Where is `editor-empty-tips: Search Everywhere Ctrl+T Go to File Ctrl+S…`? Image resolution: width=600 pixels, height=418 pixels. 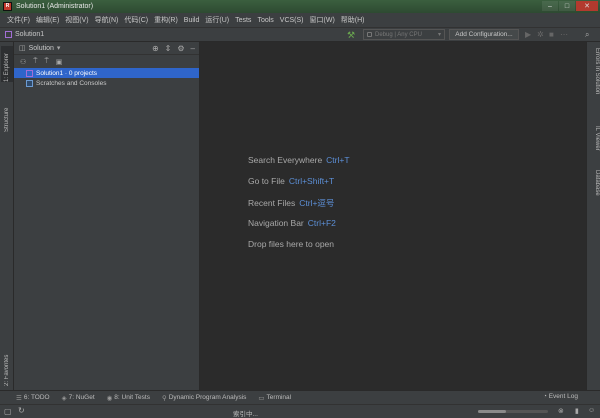 editor-empty-tips: Search Everywhere Ctrl+T Go to File Ctrl+S… is located at coordinates (299, 207).